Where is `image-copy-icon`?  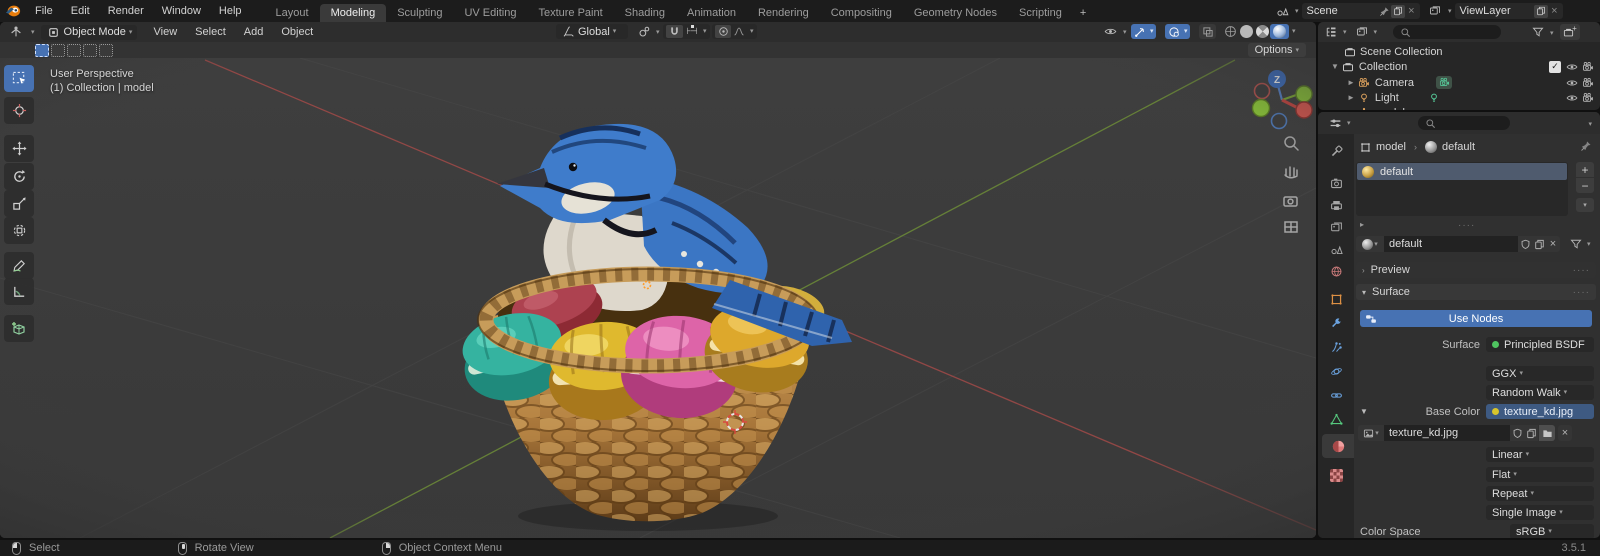 image-copy-icon is located at coordinates (1531, 433).